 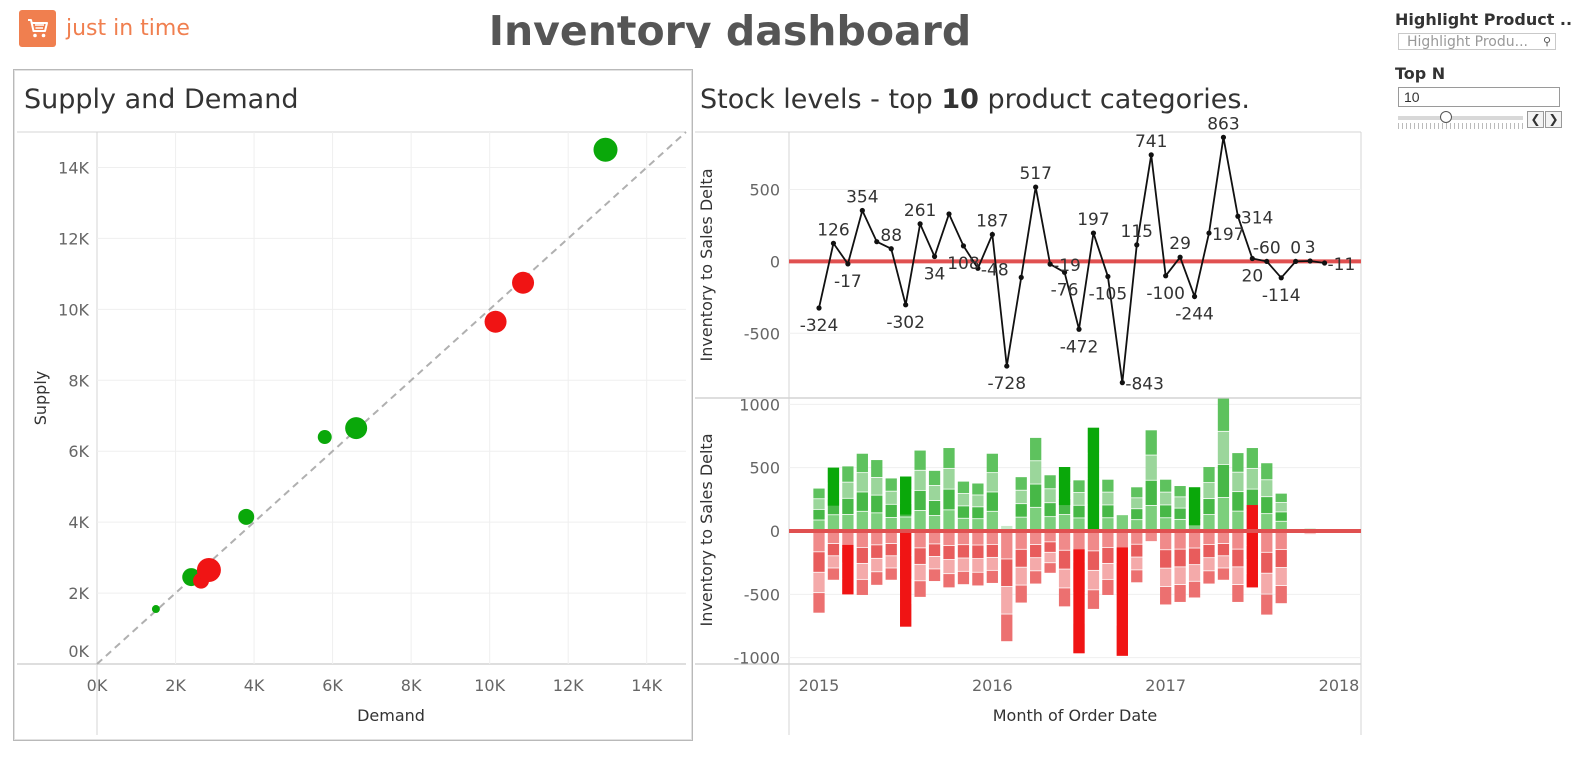 What do you see at coordinates (1460, 126) in the screenshot?
I see `slider-ticks` at bounding box center [1460, 126].